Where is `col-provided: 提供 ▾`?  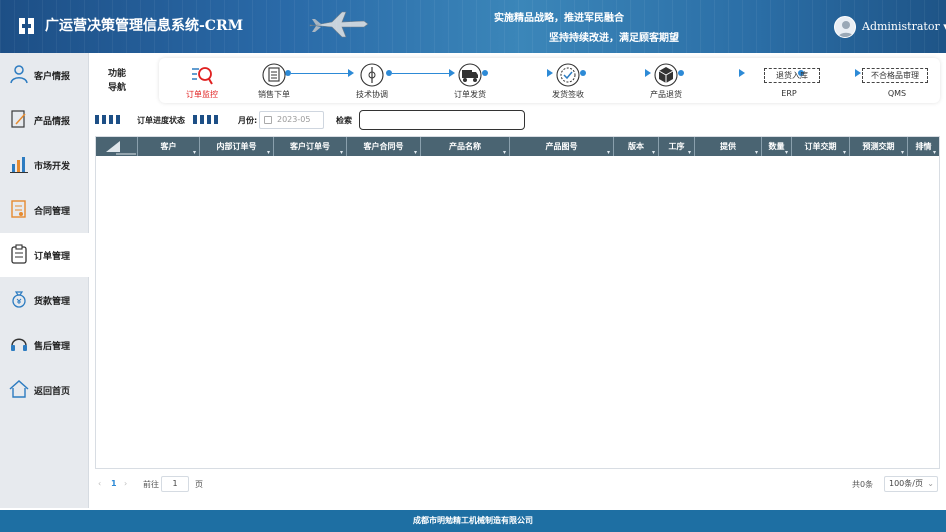
col-provided: 提供 ▾ is located at coordinates (728, 146).